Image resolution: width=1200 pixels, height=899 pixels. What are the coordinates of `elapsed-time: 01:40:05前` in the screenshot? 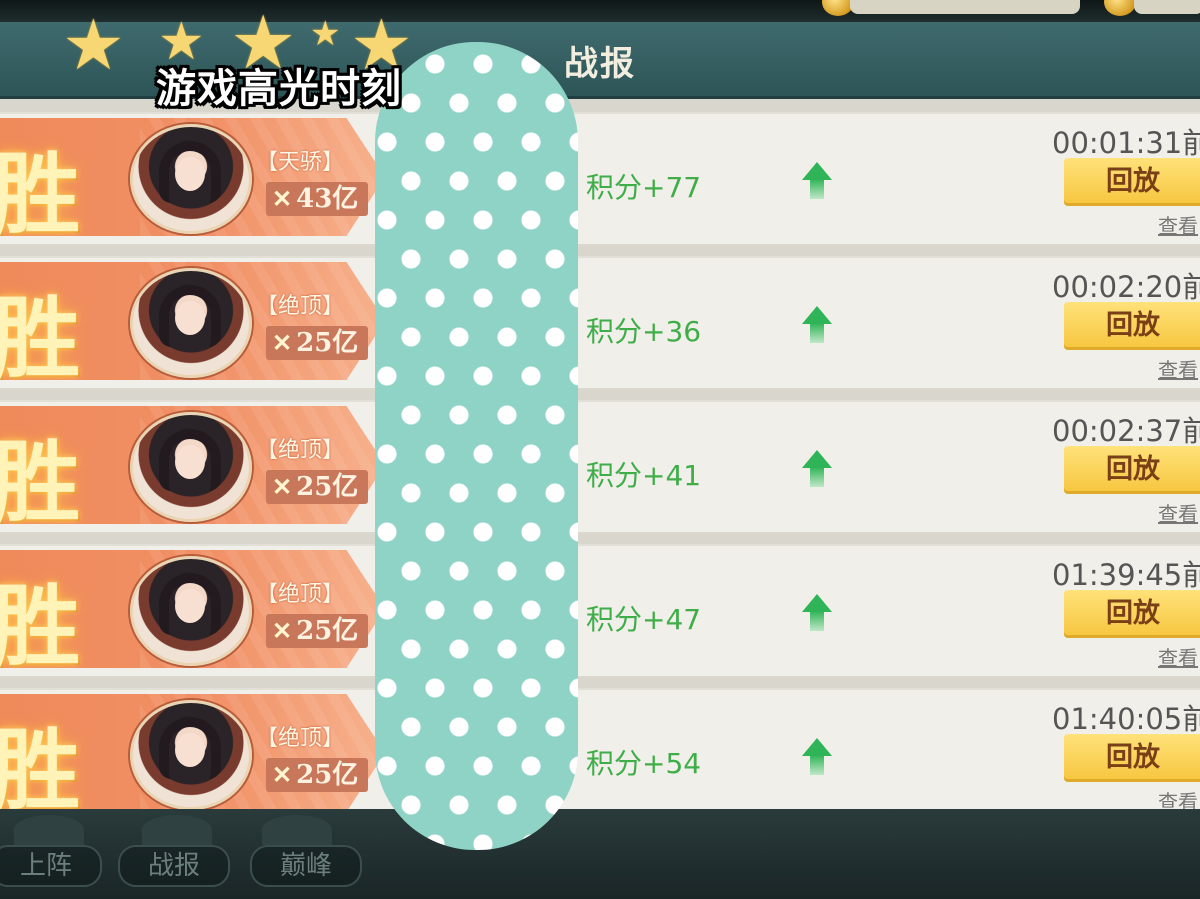 It's located at (1126, 719).